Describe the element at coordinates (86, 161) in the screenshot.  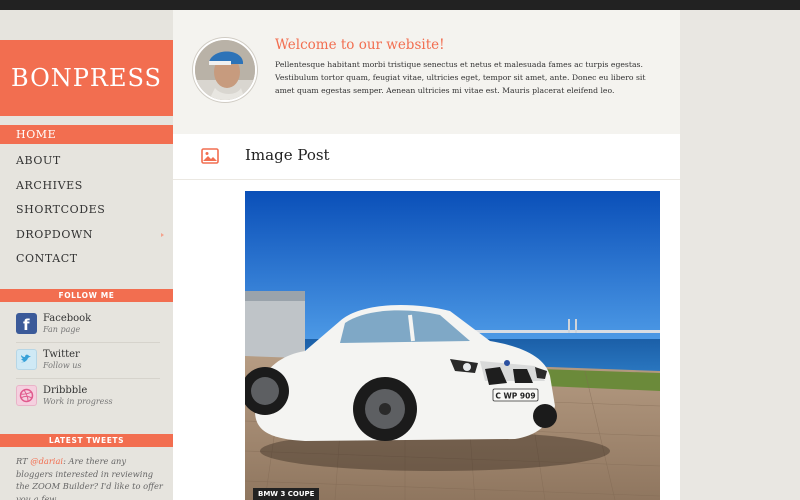
I see `nav-item-about: ABOUT` at that location.